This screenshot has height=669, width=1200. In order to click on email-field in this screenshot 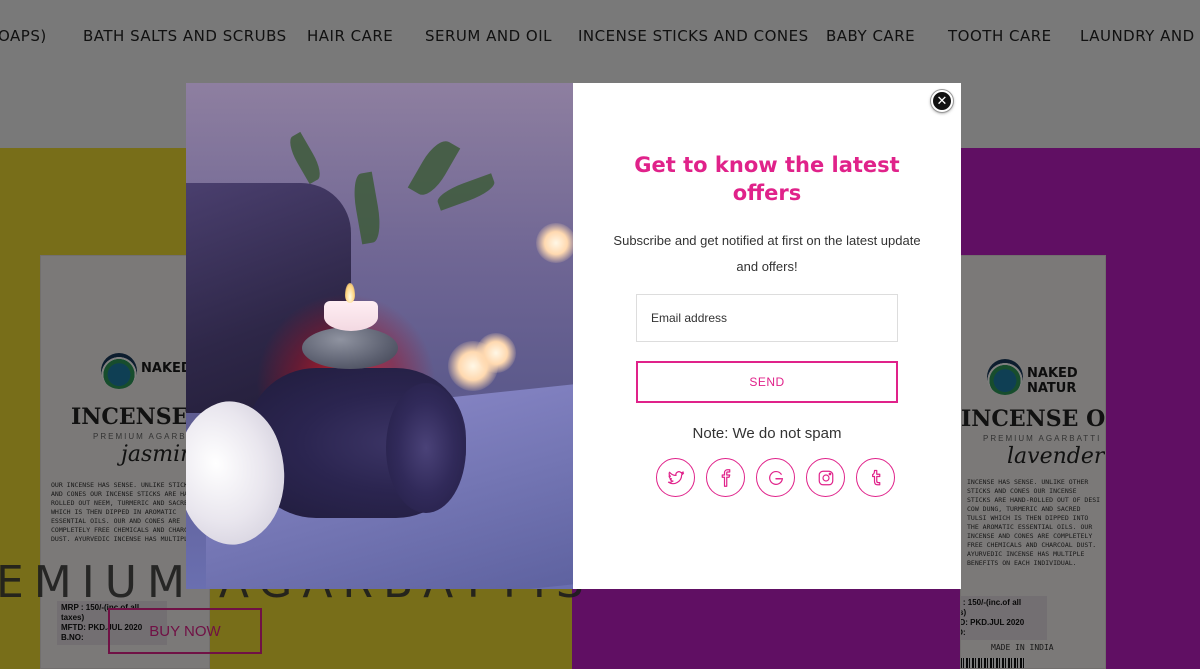, I will do `click(767, 318)`.